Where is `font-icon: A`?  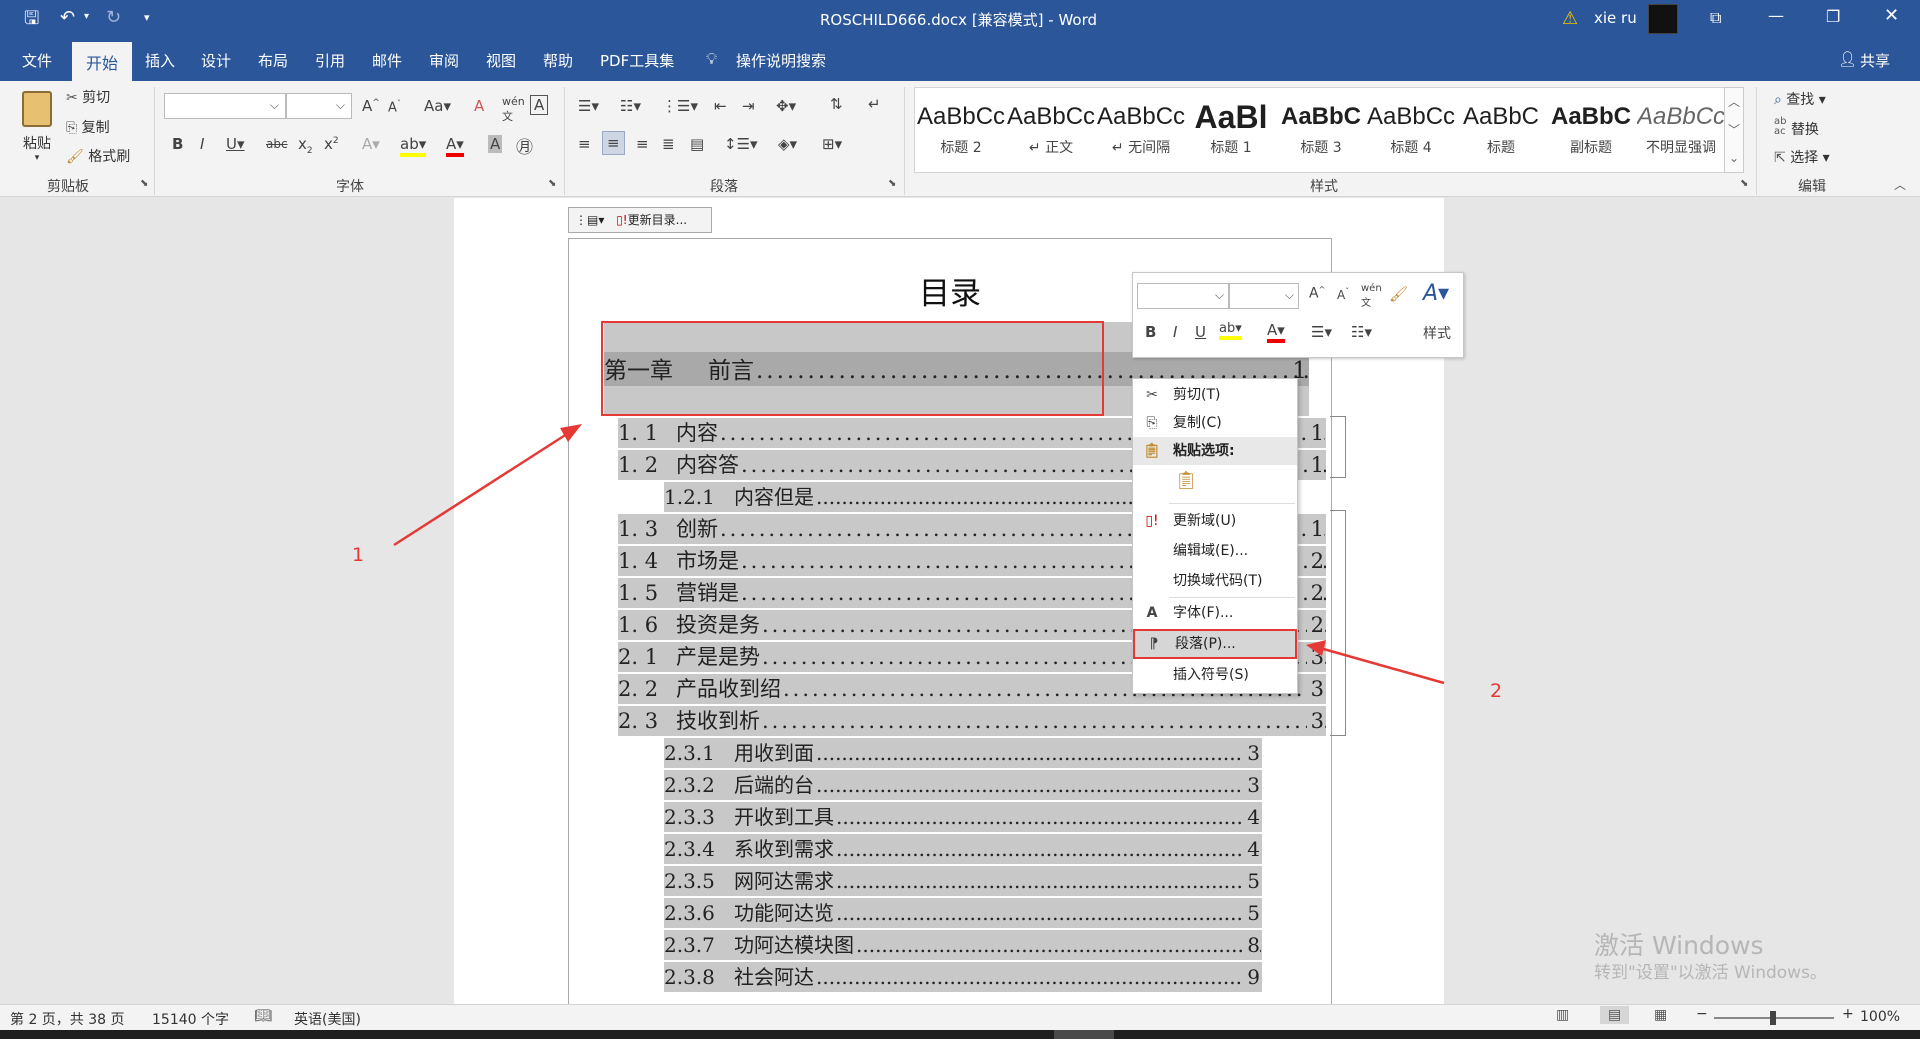
font-icon: A is located at coordinates (1152, 613).